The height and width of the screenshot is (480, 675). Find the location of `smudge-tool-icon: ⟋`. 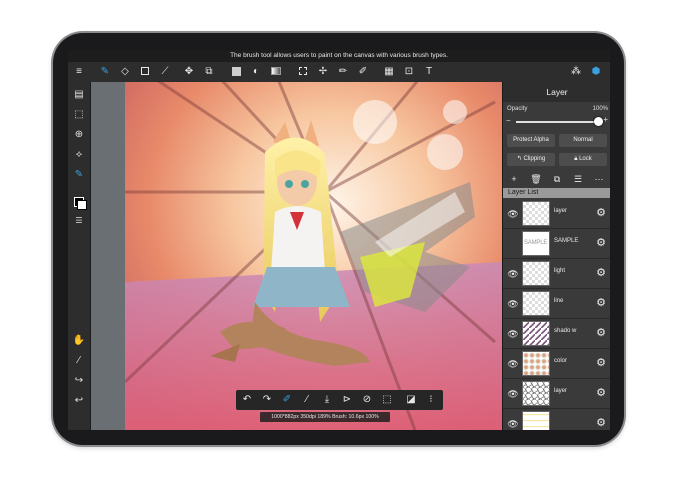

smudge-tool-icon: ⟋ is located at coordinates (165, 72).